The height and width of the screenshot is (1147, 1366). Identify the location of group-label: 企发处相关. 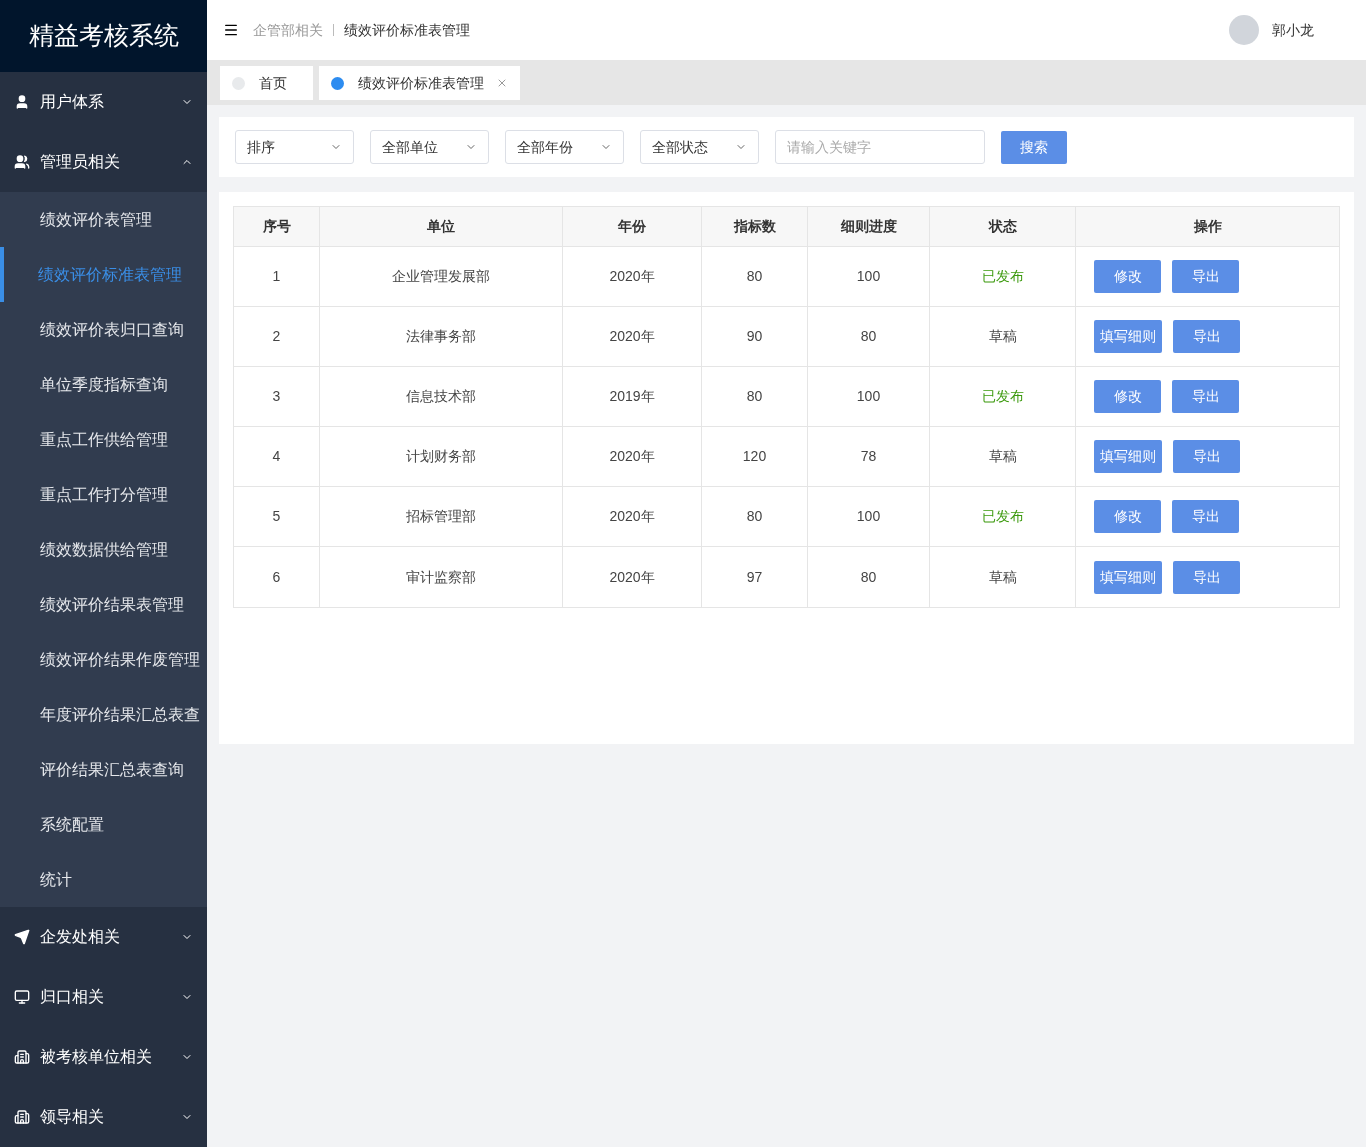
(80, 937).